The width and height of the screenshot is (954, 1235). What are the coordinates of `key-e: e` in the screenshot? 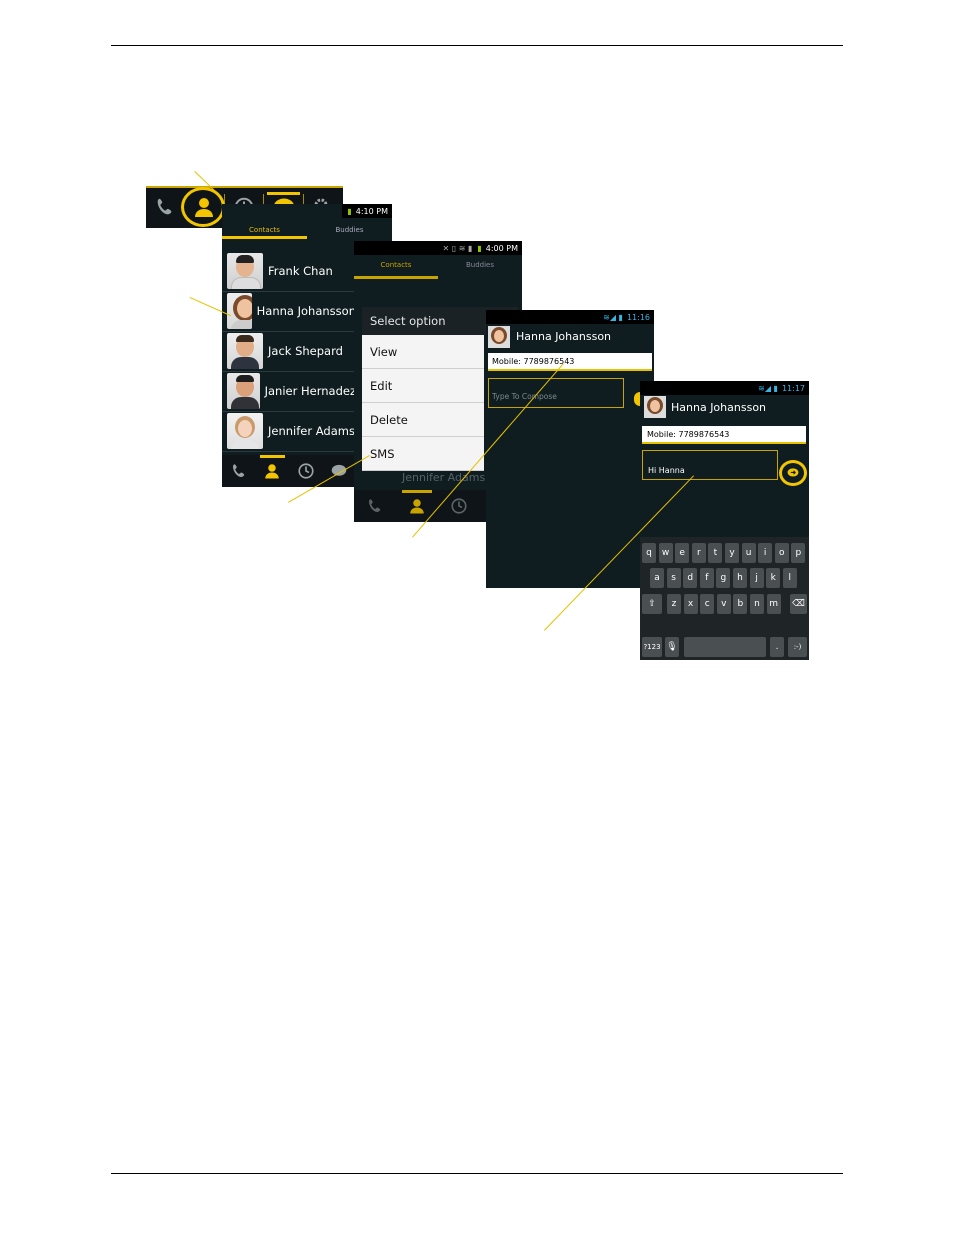 It's located at (682, 553).